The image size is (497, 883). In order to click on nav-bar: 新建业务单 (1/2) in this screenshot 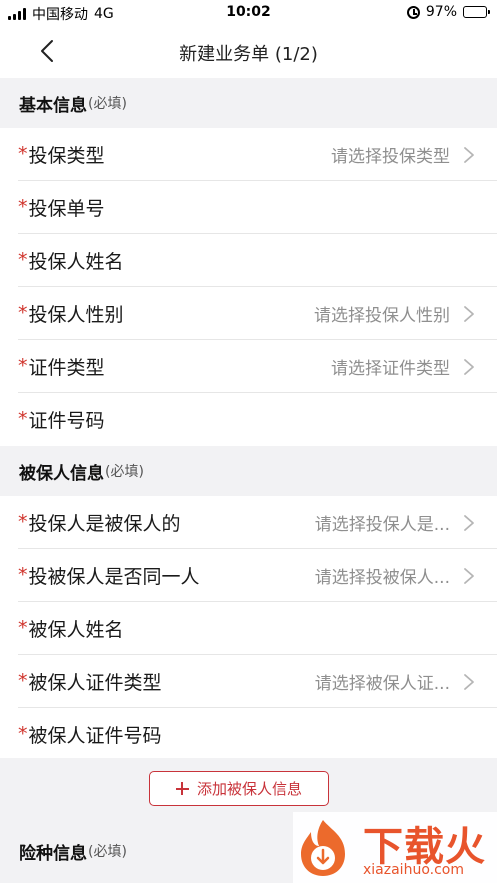, I will do `click(248, 52)`.